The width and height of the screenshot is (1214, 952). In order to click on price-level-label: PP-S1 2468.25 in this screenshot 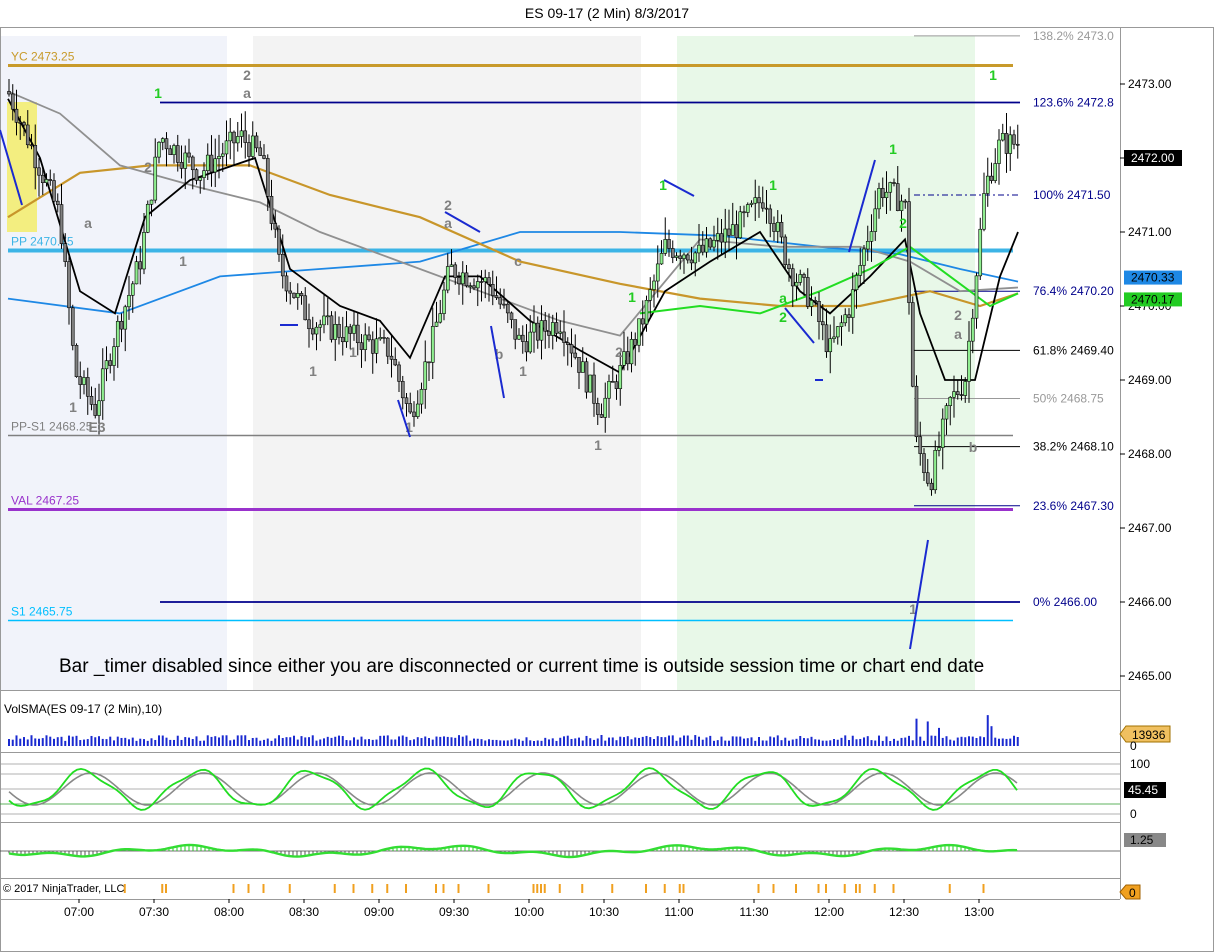, I will do `click(52, 427)`.